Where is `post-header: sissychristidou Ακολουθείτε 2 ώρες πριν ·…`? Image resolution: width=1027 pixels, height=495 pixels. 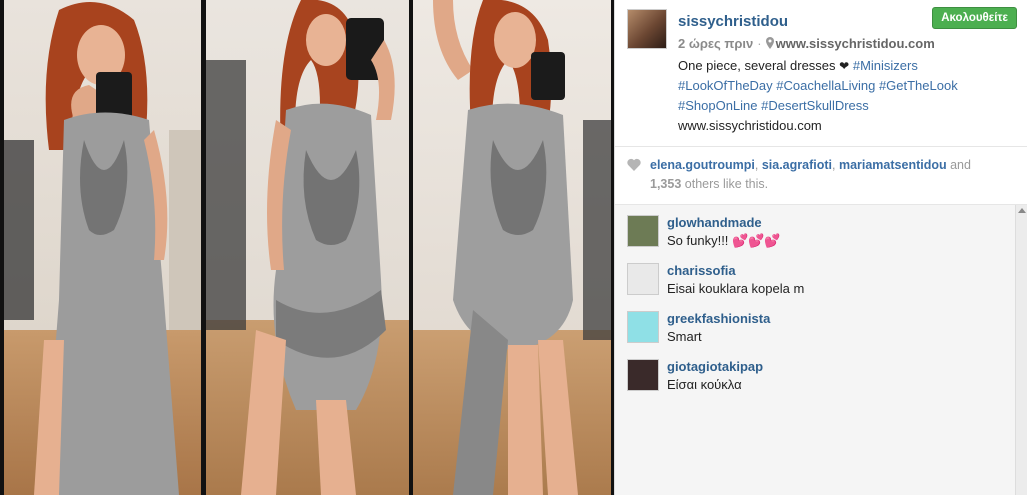
post-header: sissychristidou Ακολουθείτε 2 ώρες πριν ·… is located at coordinates (821, 73).